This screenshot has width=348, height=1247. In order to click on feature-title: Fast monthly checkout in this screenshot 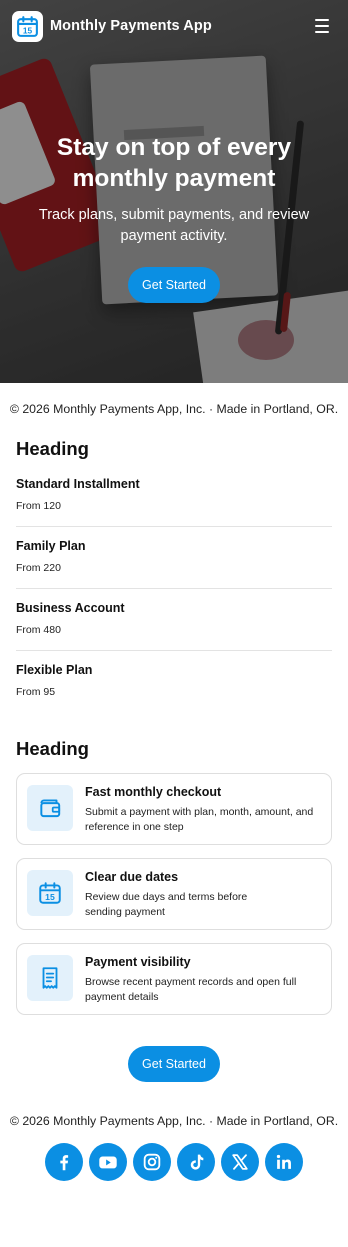, I will do `click(153, 792)`.